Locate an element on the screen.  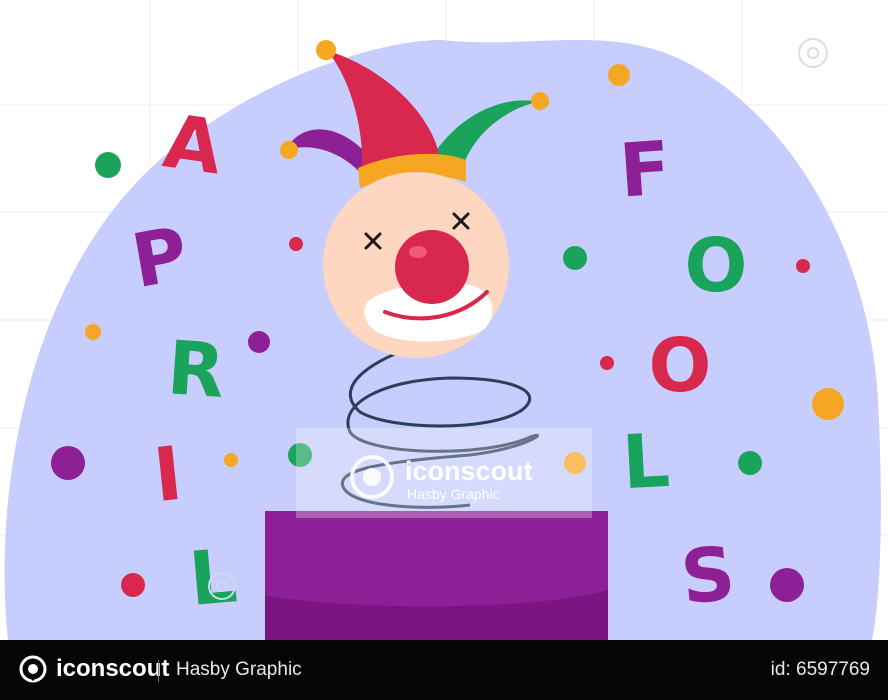
letter-april-1: A is located at coordinates (193, 144).